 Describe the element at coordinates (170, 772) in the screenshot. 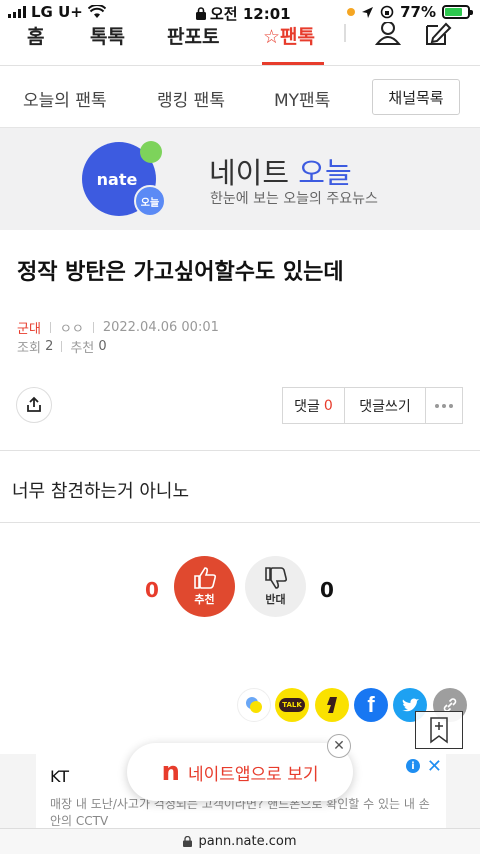

I see `nate-n-icon: n` at that location.